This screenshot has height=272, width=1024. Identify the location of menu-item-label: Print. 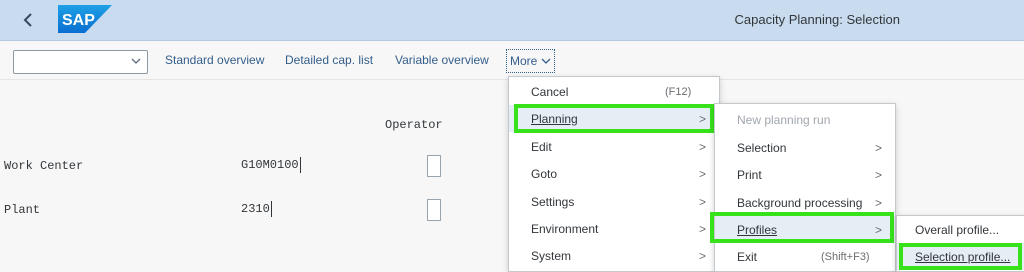
(749, 174).